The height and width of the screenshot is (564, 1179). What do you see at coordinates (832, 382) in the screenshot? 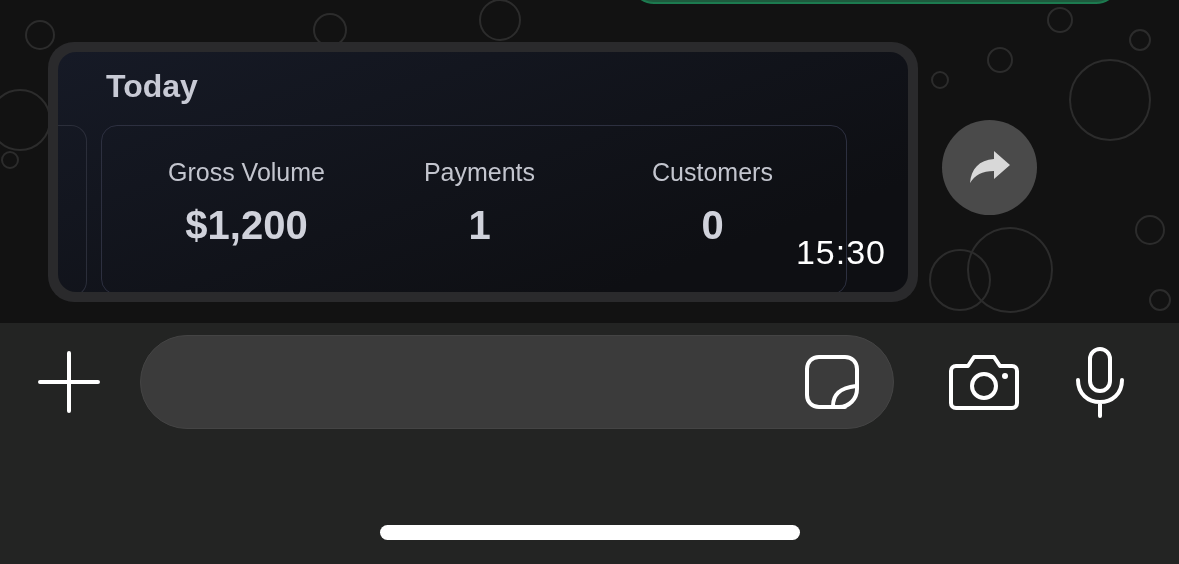
I see `sticker-icon` at bounding box center [832, 382].